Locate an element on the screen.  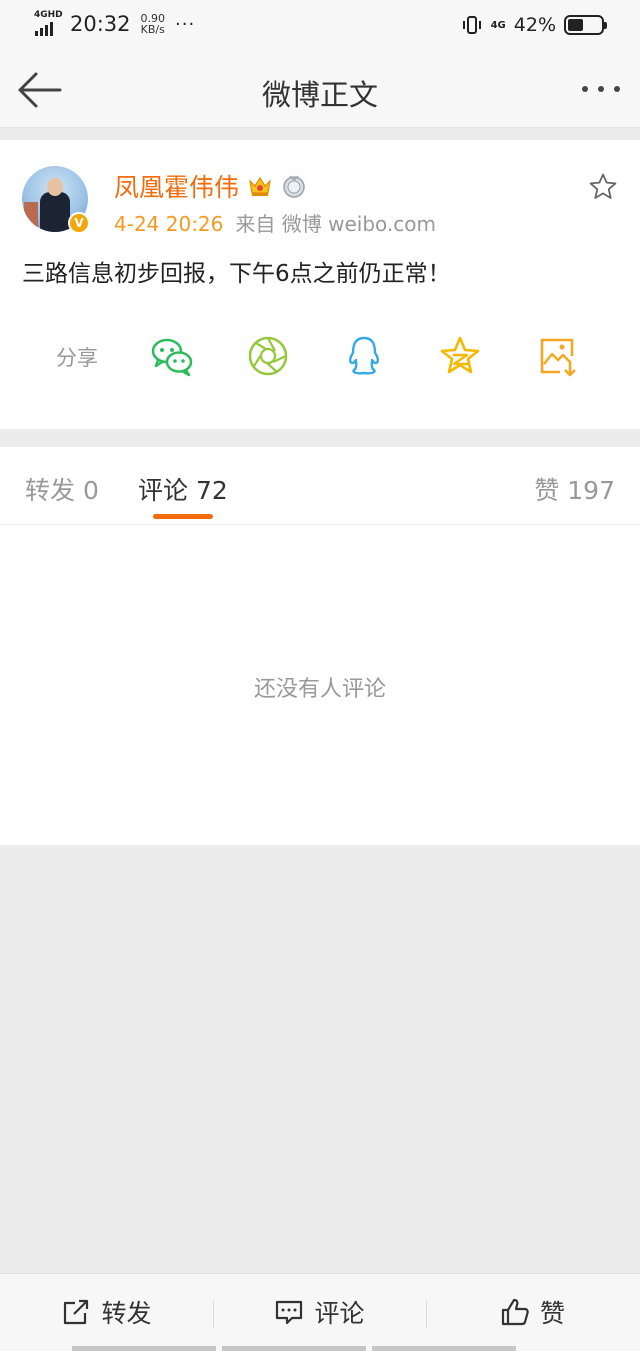
tab-bar: 转发 0 评论 72 赞 197 is located at coordinates (320, 486).